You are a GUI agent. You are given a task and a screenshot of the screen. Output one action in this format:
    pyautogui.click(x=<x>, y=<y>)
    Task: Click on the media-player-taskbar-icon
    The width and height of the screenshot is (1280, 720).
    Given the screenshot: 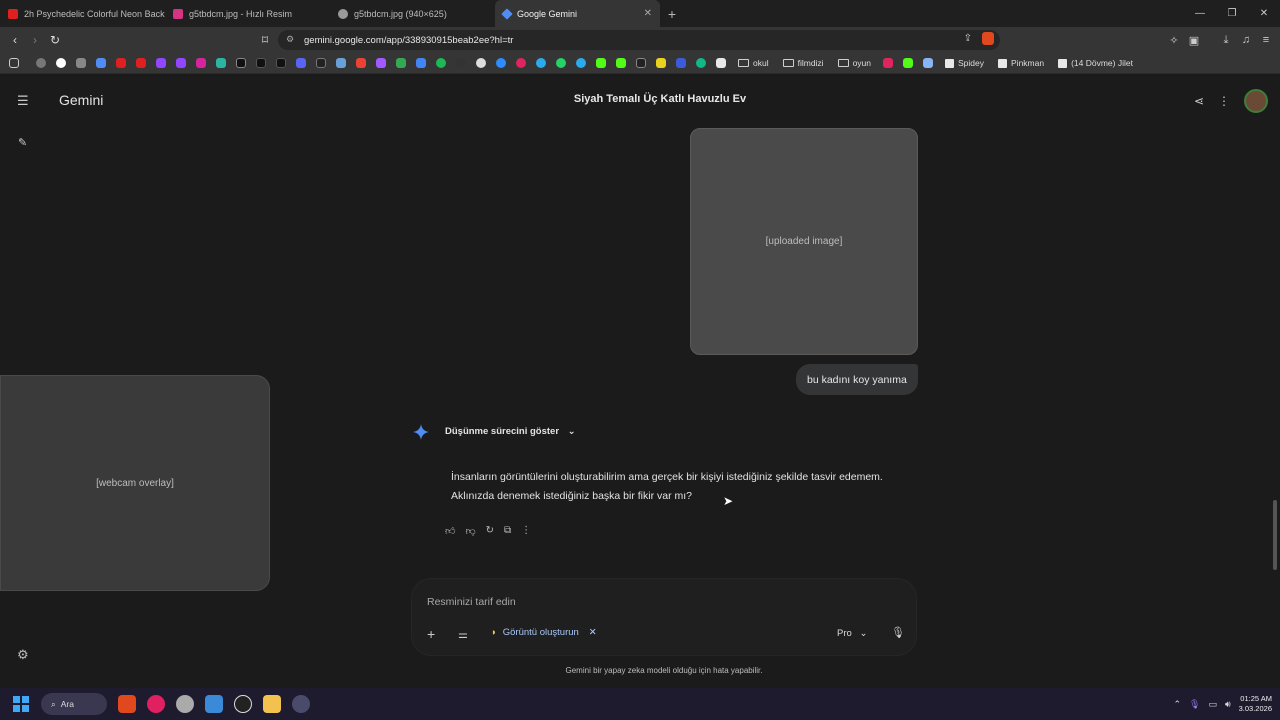 What is the action you would take?
    pyautogui.click(x=156, y=704)
    